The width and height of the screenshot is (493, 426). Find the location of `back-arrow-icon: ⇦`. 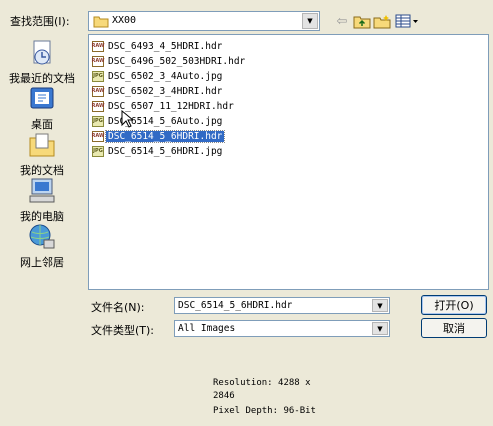

back-arrow-icon: ⇦ is located at coordinates (342, 21).